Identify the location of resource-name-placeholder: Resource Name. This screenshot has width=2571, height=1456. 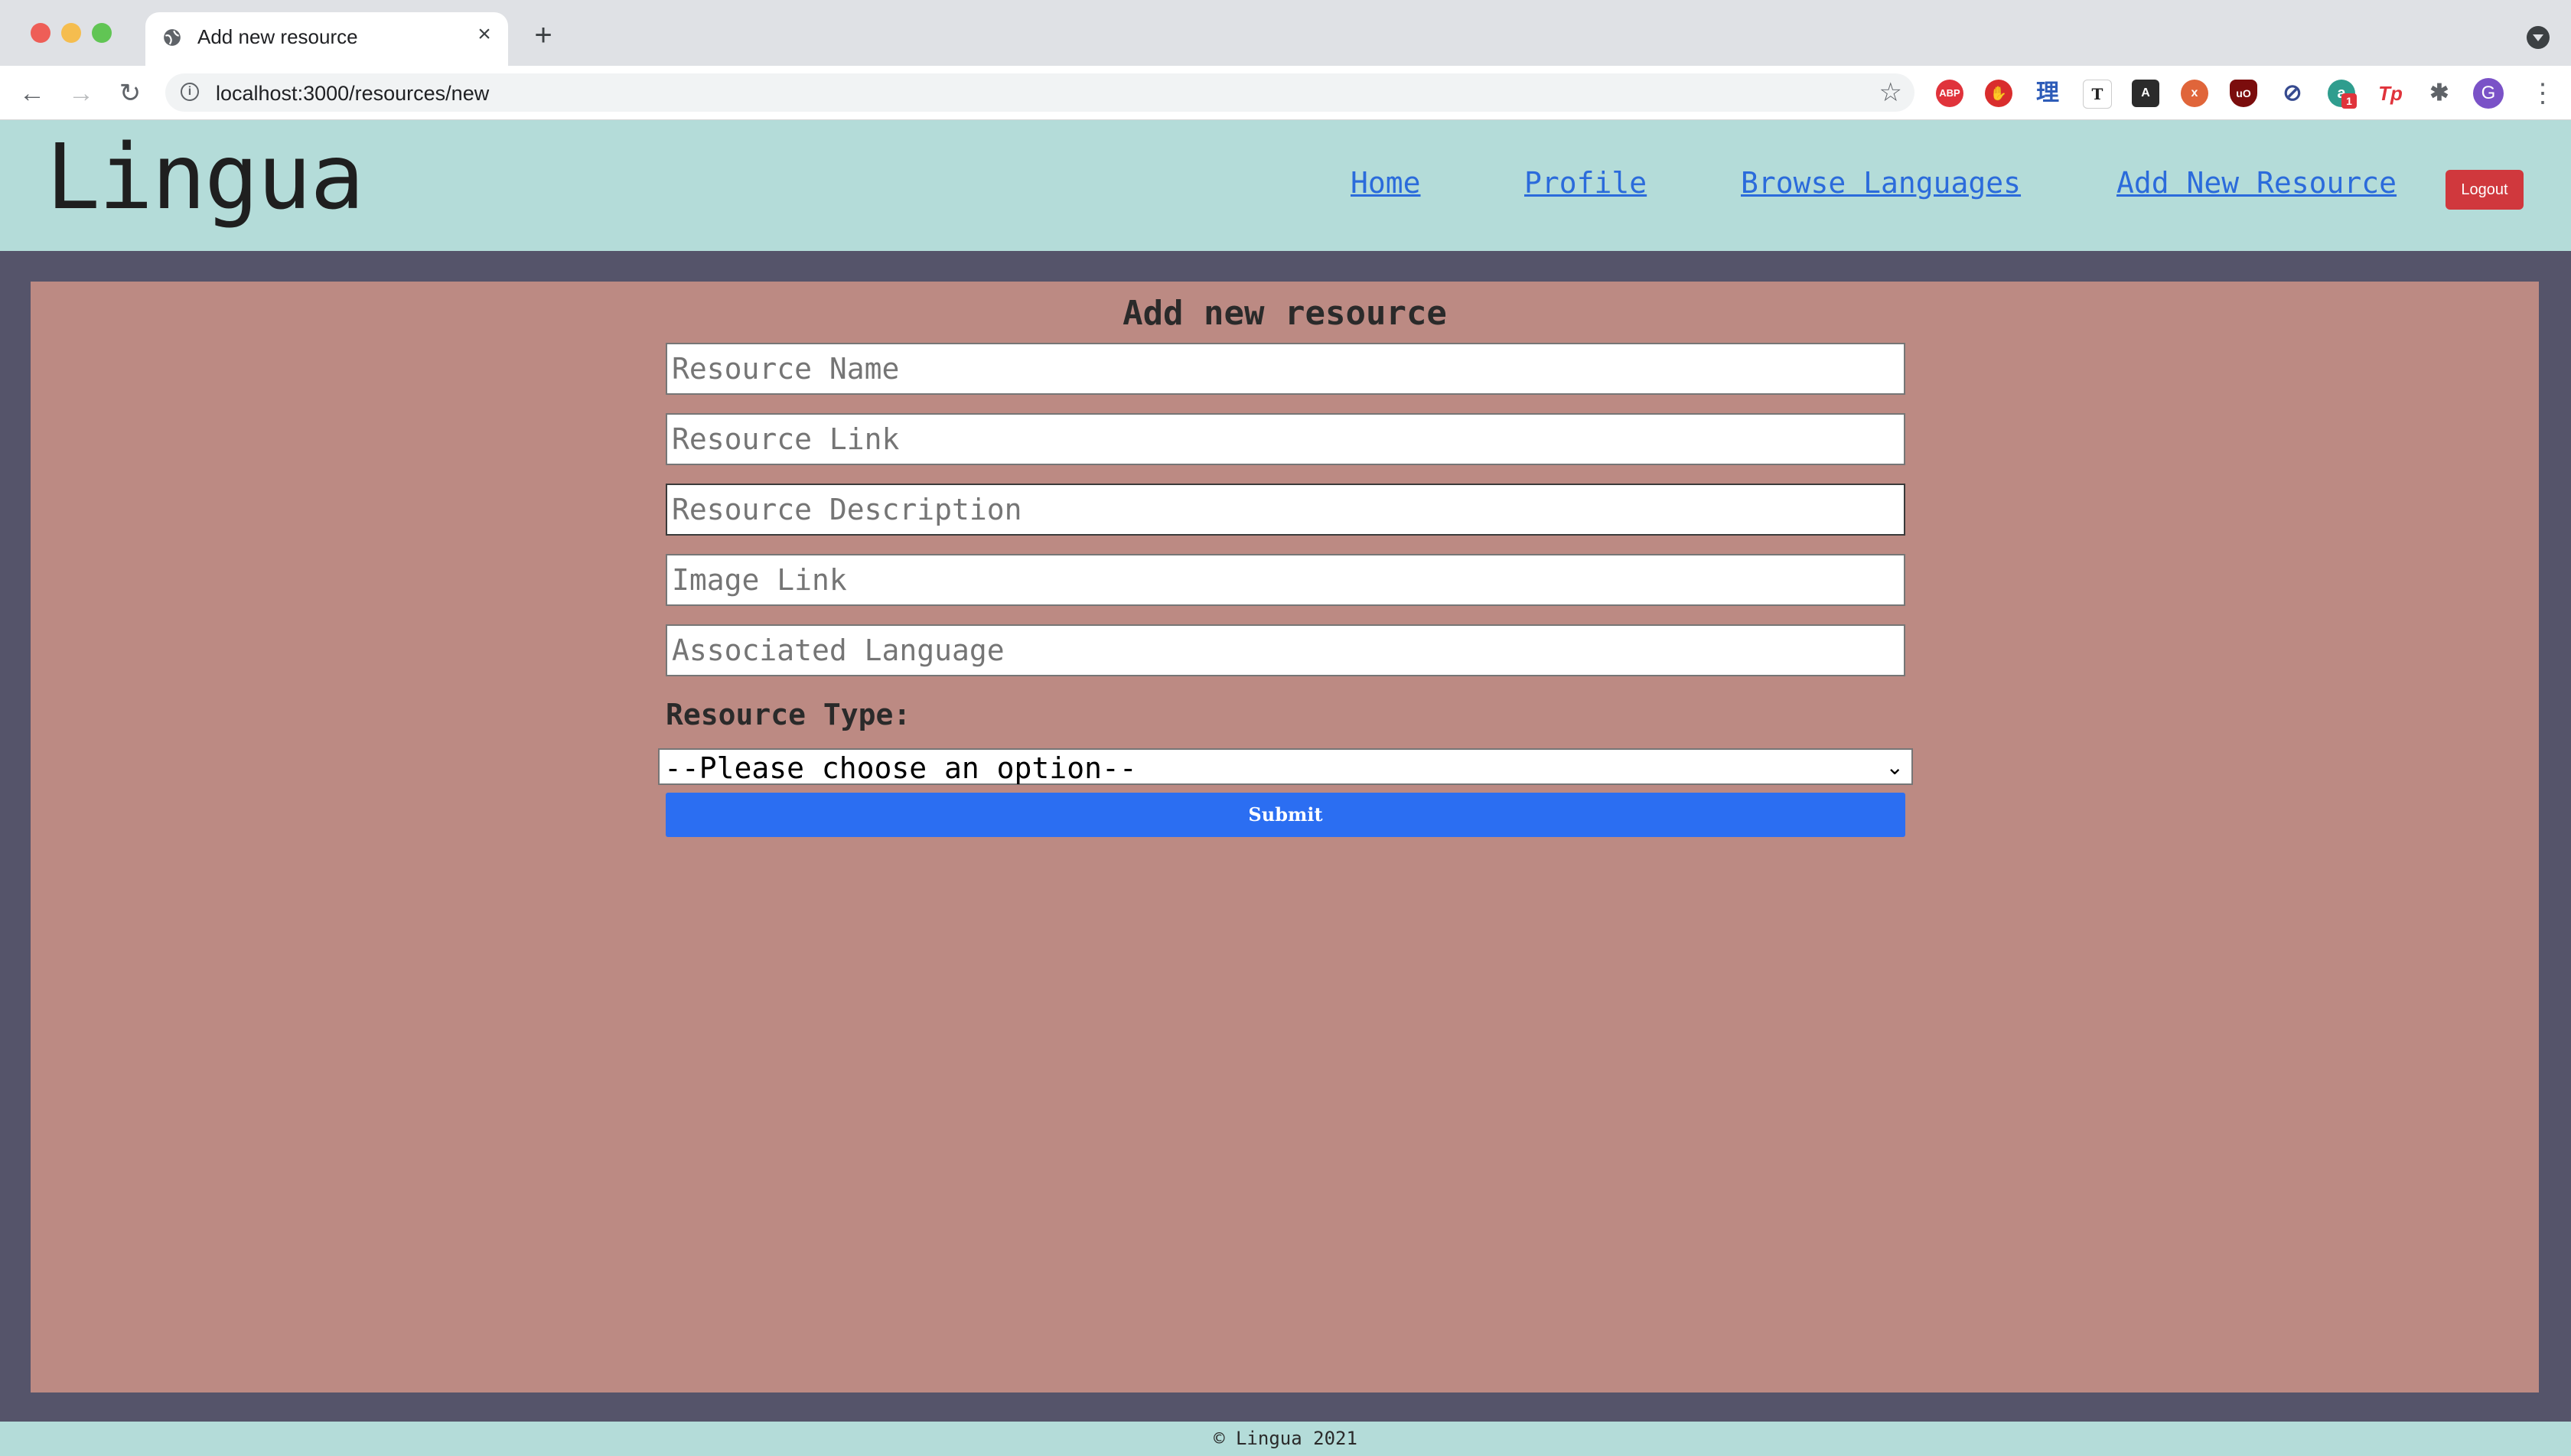
(786, 369).